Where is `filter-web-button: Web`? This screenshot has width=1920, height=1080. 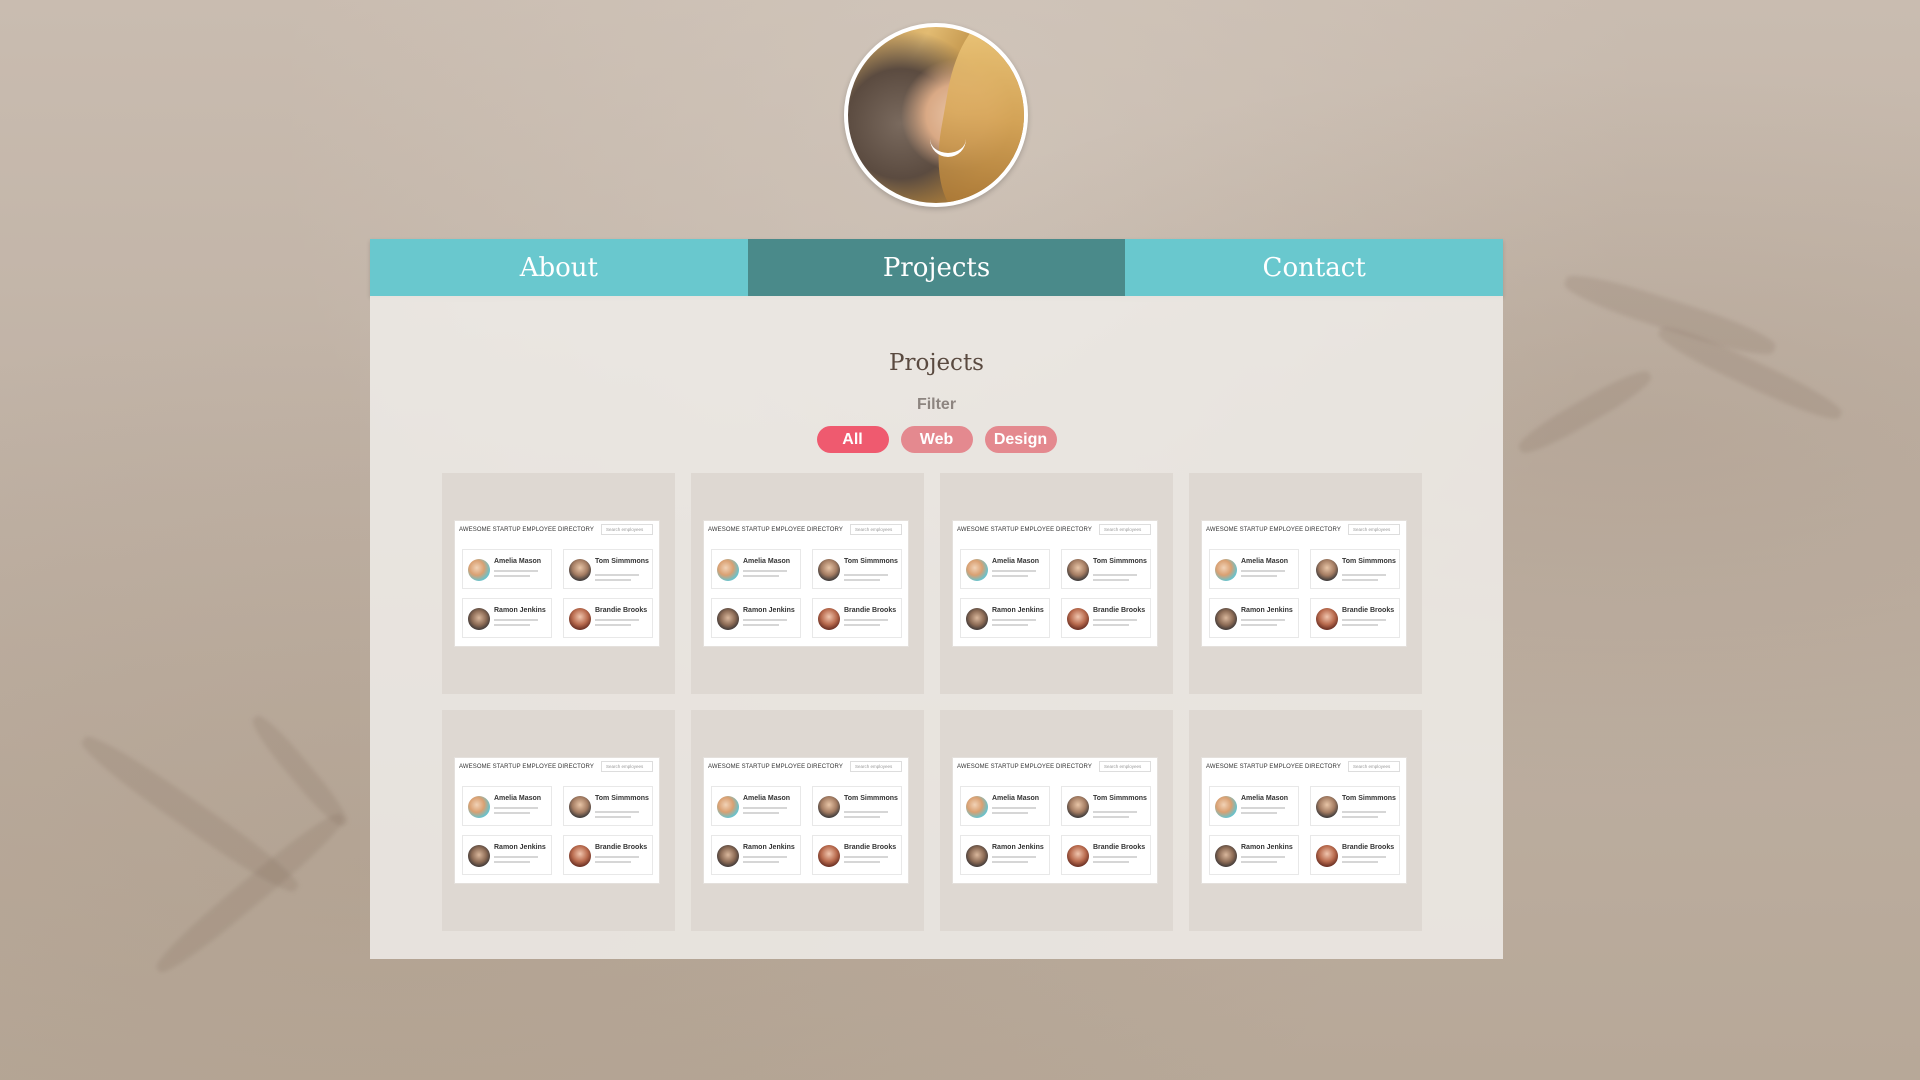
filter-web-button: Web is located at coordinates (936, 439).